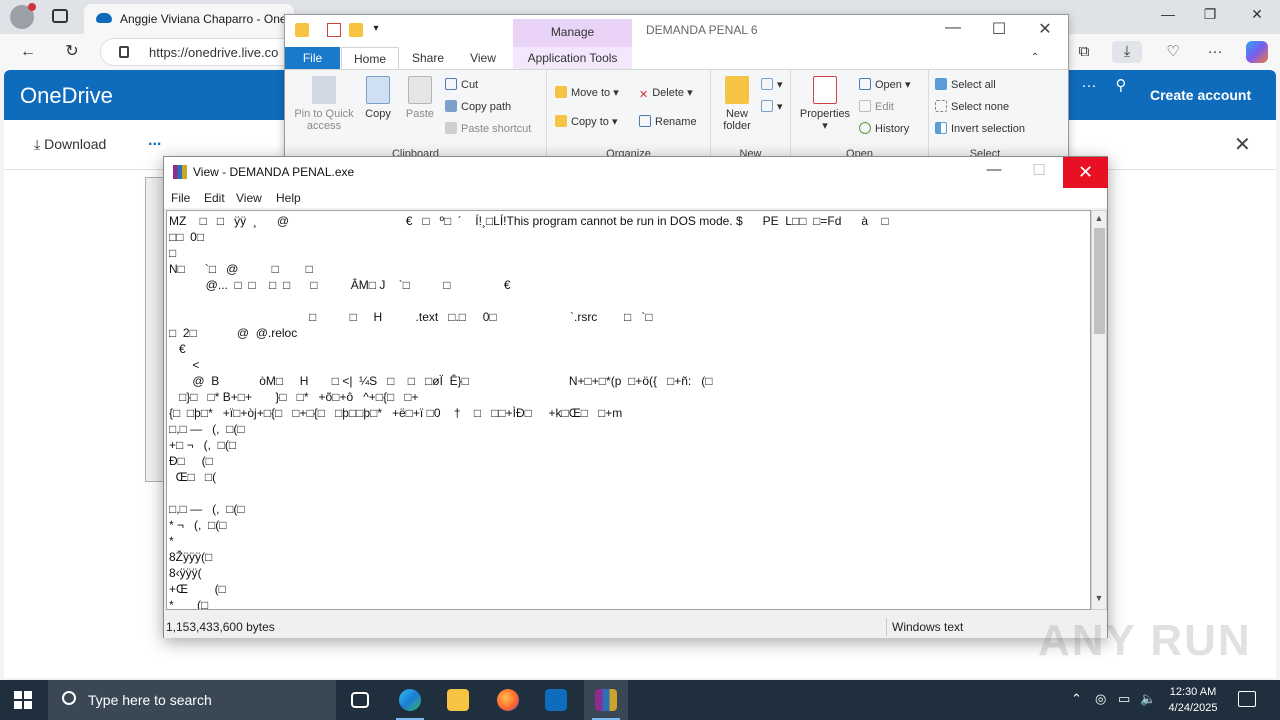 This screenshot has width=1280, height=720. Describe the element at coordinates (294, 397) in the screenshot. I see `viewer-text-line: □}□ □* B+□+ }□ □* +õ□+ô ^+□{□ □+` at that location.